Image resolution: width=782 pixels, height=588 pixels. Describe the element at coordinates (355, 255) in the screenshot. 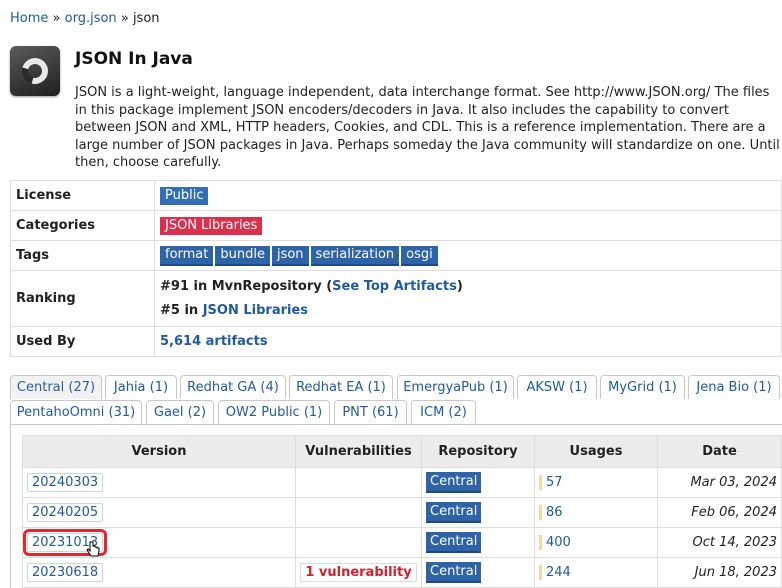

I see `tag-serialization: serialization` at that location.